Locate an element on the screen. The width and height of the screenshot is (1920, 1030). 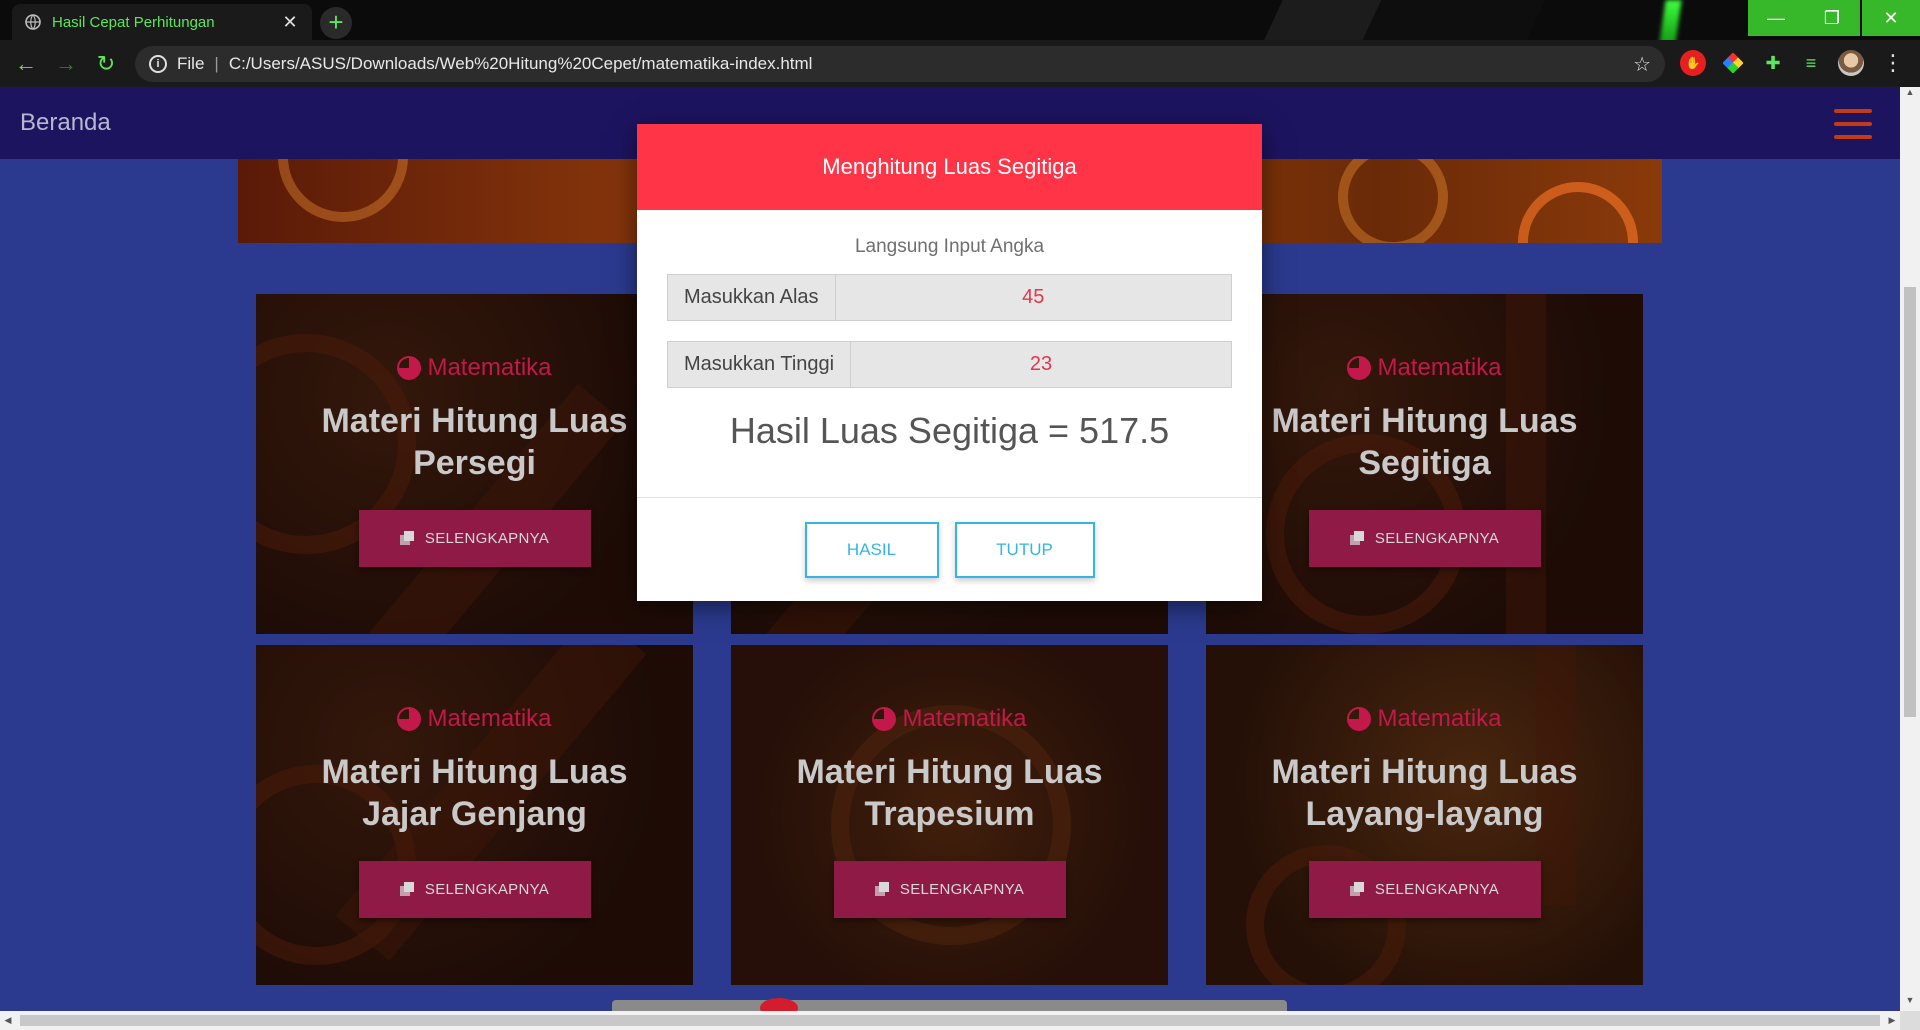
window-restore-button: ❐ is located at coordinates (1832, 18).